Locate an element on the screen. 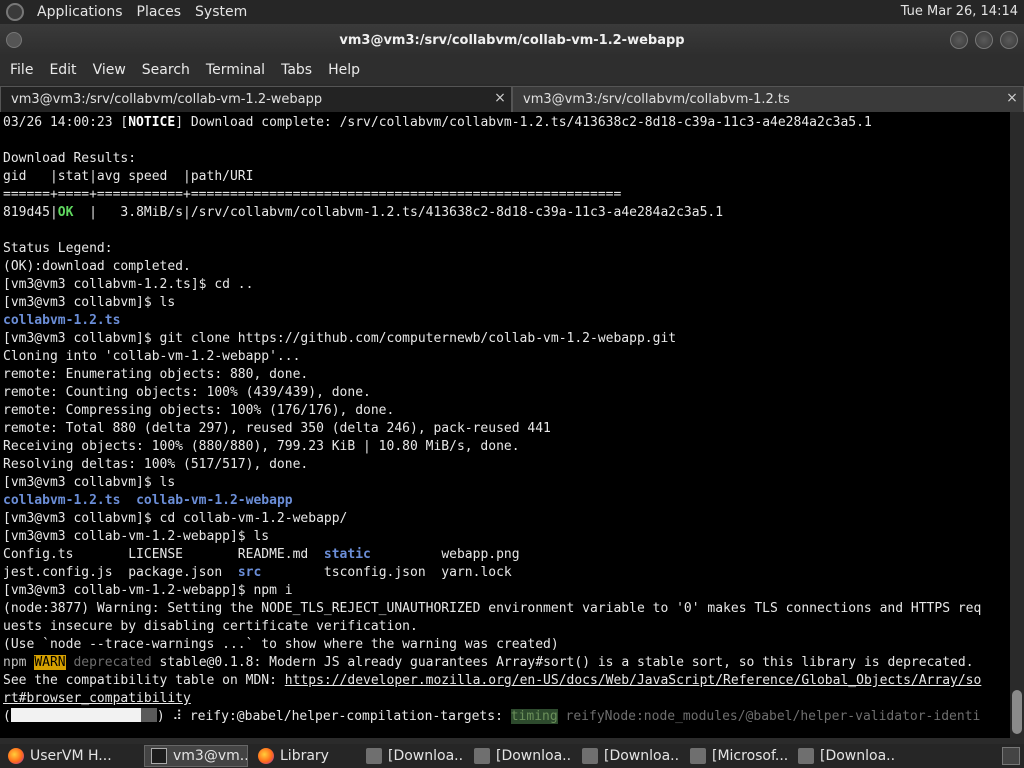 This screenshot has height=768, width=1024. text: tsconfig.json yarn.lock is located at coordinates (386, 572).